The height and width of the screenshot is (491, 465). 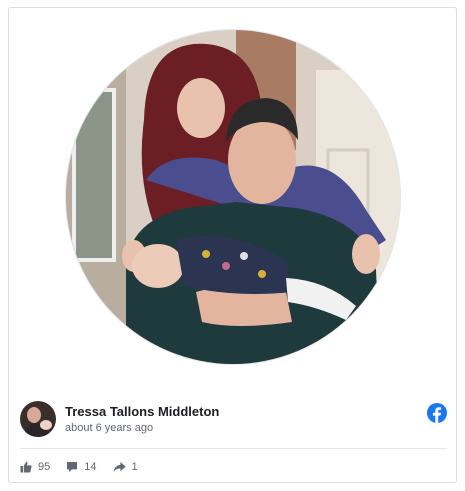 I want to click on comment-icon, so click(x=72, y=467).